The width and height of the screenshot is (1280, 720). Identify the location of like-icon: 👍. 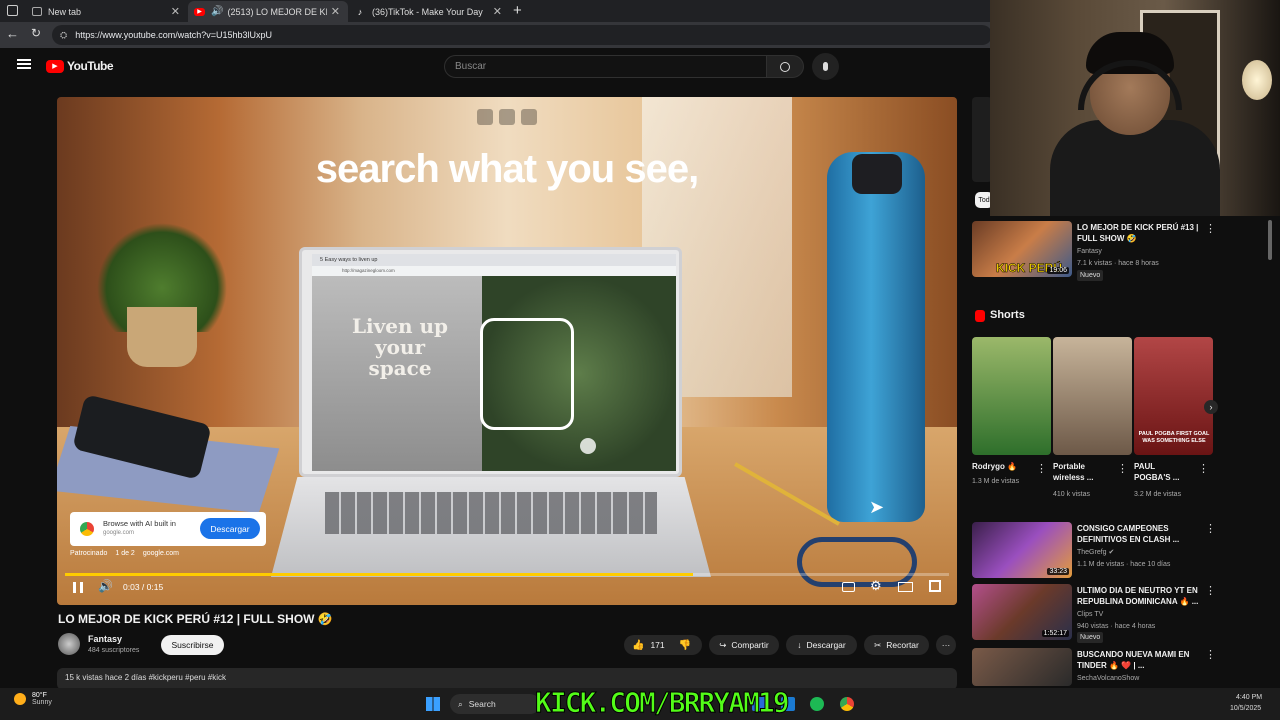
(638, 645).